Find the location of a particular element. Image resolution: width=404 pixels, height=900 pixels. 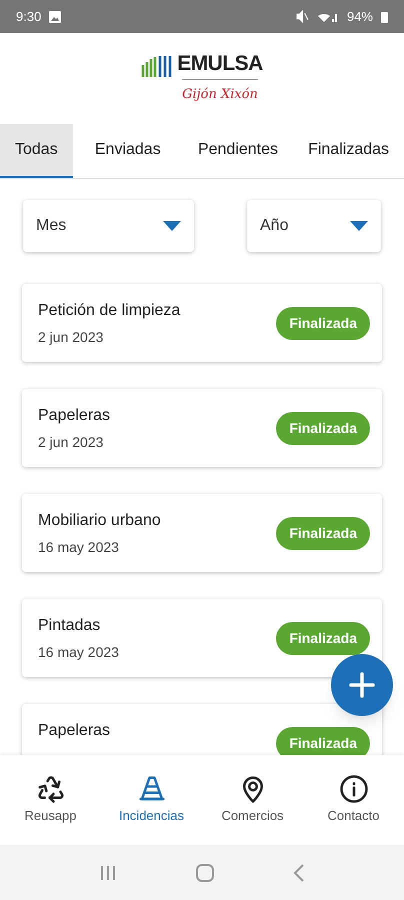

mute-icon is located at coordinates (302, 16).